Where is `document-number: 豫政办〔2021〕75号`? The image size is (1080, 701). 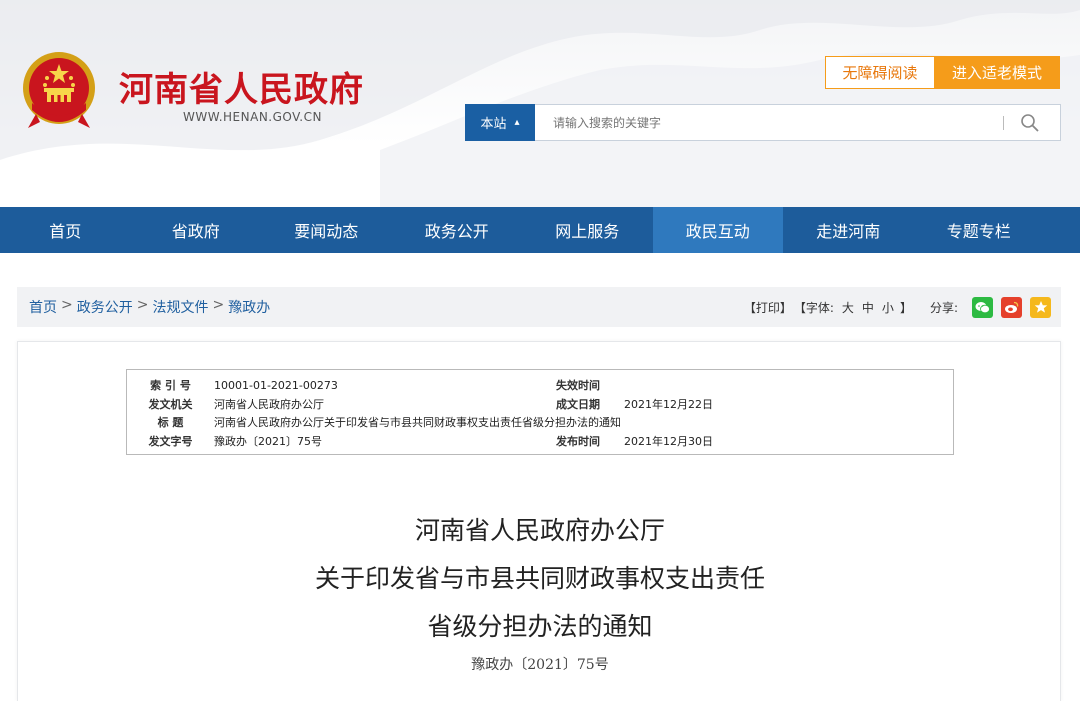 document-number: 豫政办〔2021〕75号 is located at coordinates (540, 665).